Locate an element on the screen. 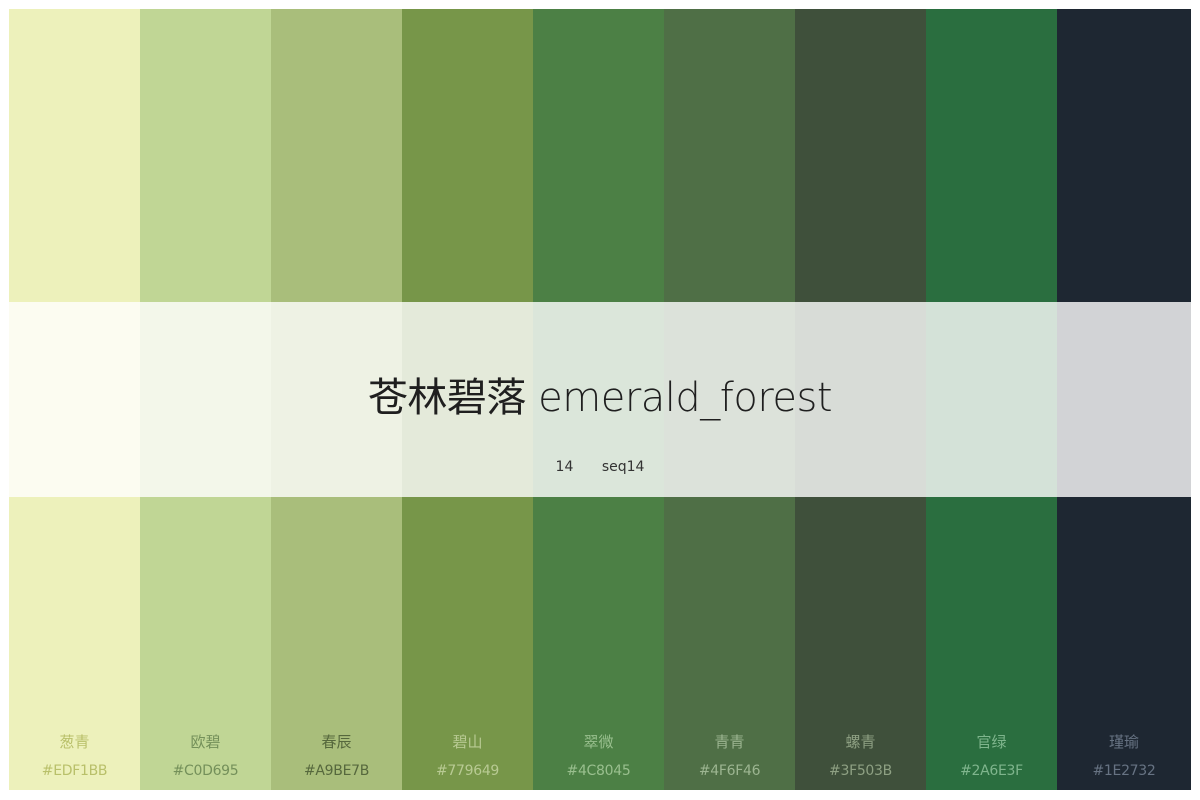  palette-meta: 14 seq14 is located at coordinates (600, 467).